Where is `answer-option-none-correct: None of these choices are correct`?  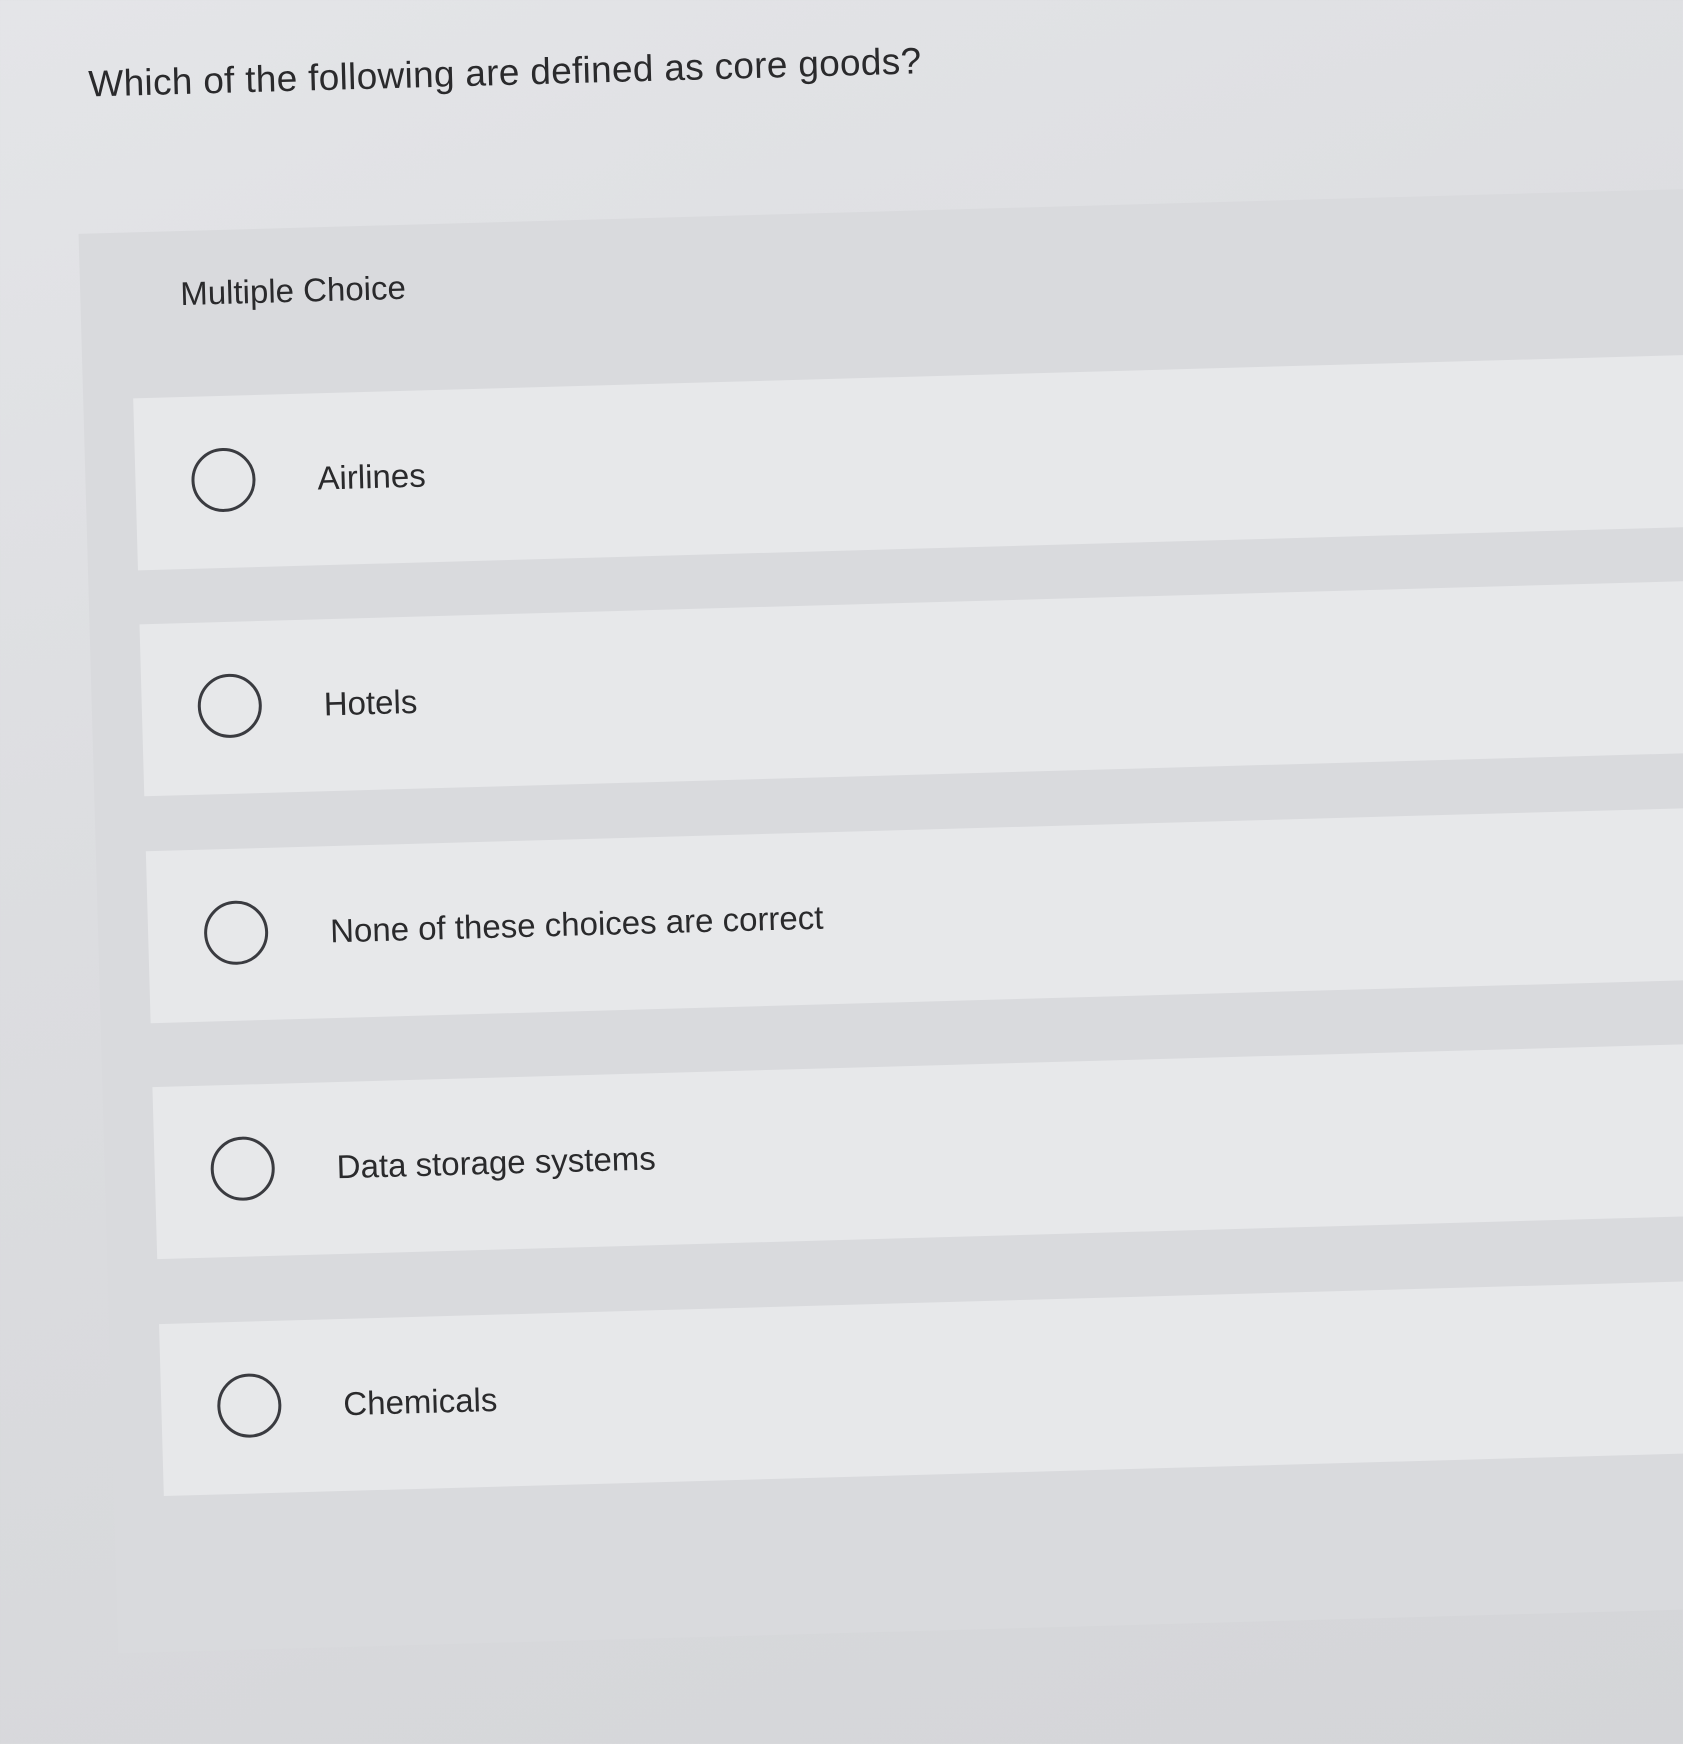 answer-option-none-correct: None of these choices are correct is located at coordinates (914, 913).